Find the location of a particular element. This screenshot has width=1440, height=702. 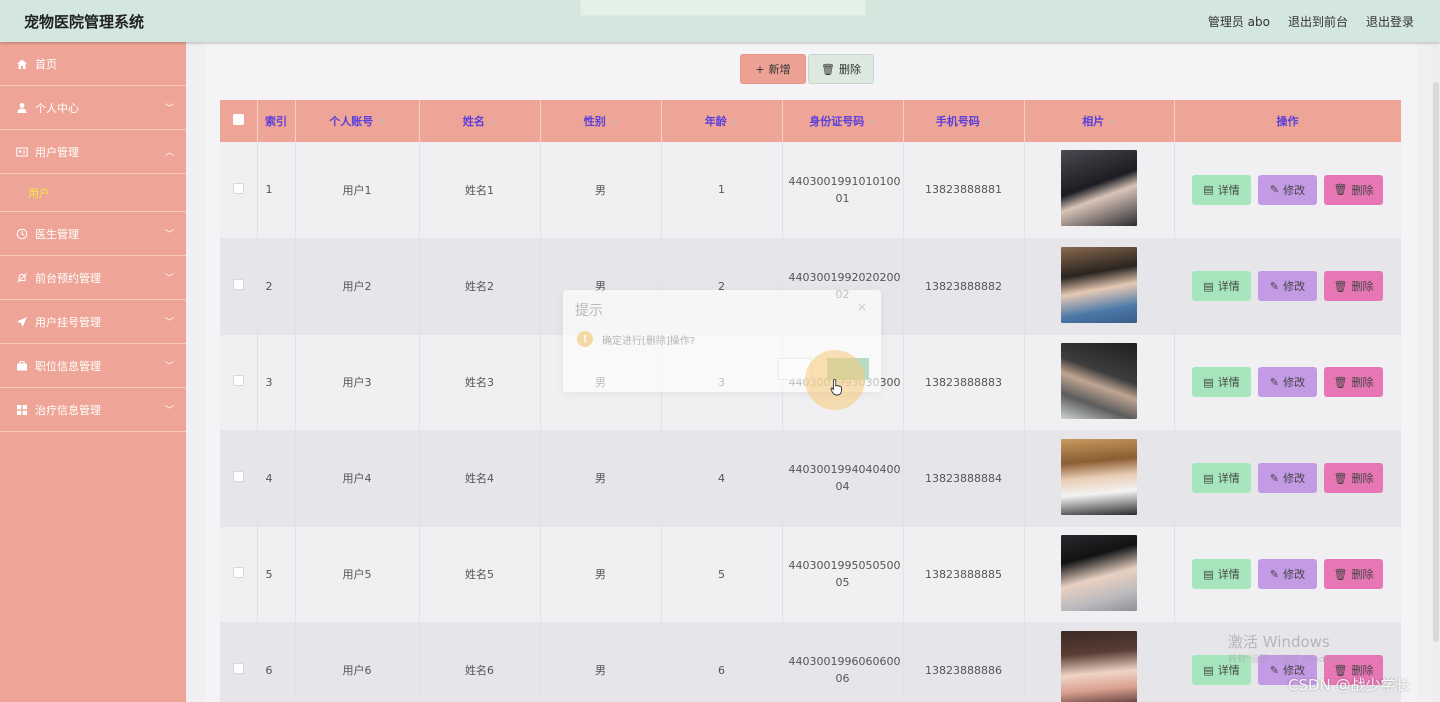

account-cell: 用户5 is located at coordinates (357, 574).